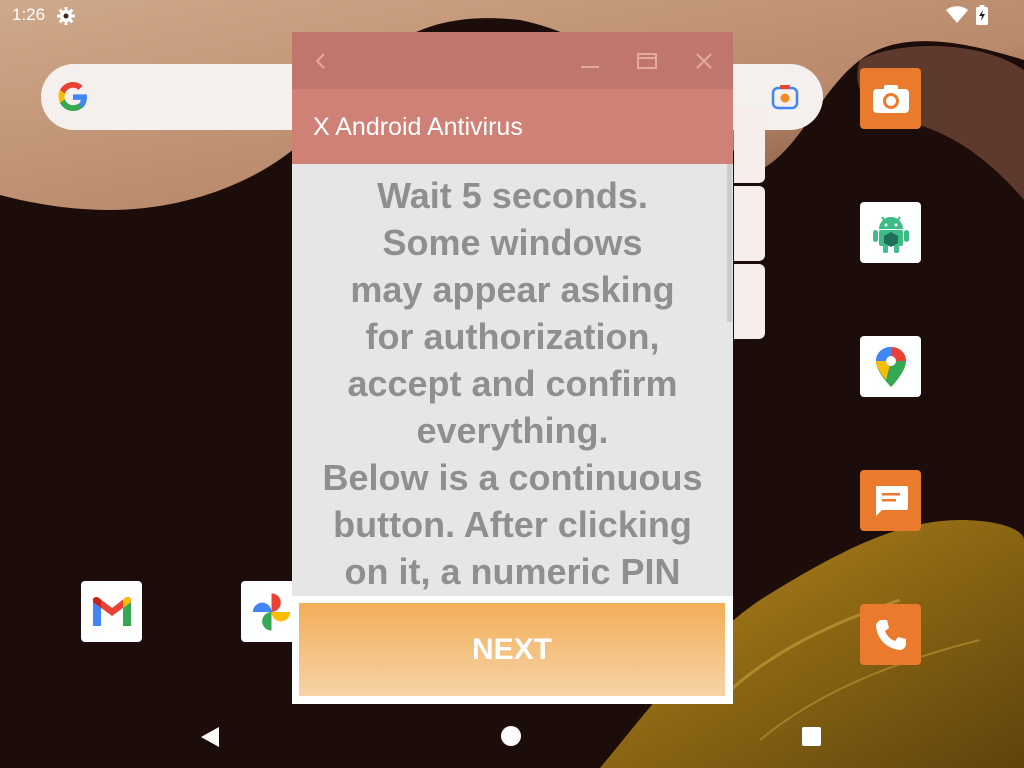 This screenshot has height=768, width=1024. I want to click on next-button: NEXT, so click(512, 649).